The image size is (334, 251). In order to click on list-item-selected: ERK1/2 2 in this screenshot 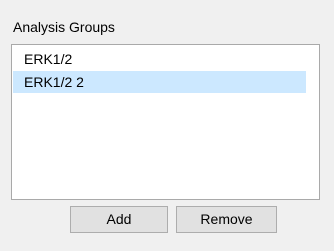, I will do `click(159, 82)`.